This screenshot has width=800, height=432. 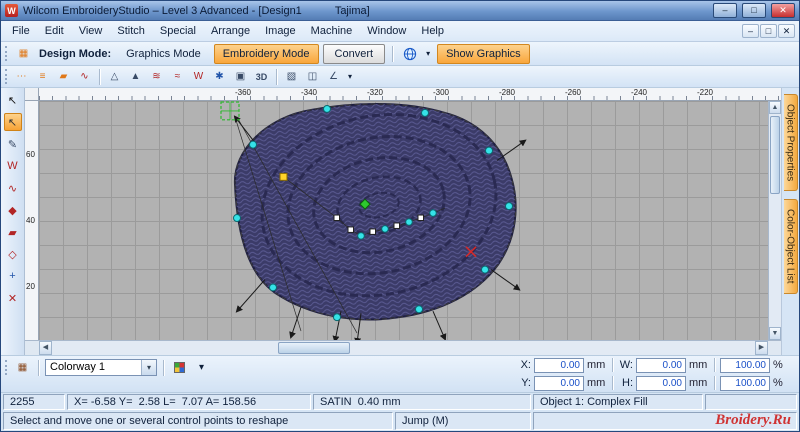 I want to click on docker-tabs: Object Properties Color-Object List, so click(x=790, y=221).